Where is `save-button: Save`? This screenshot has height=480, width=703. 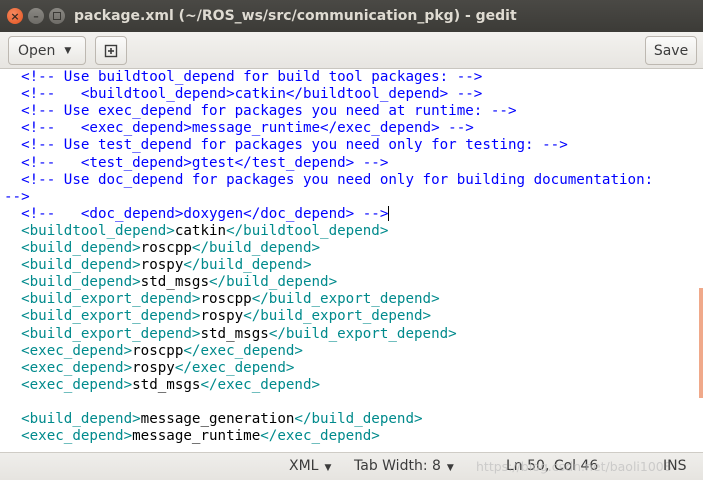 save-button: Save is located at coordinates (671, 50).